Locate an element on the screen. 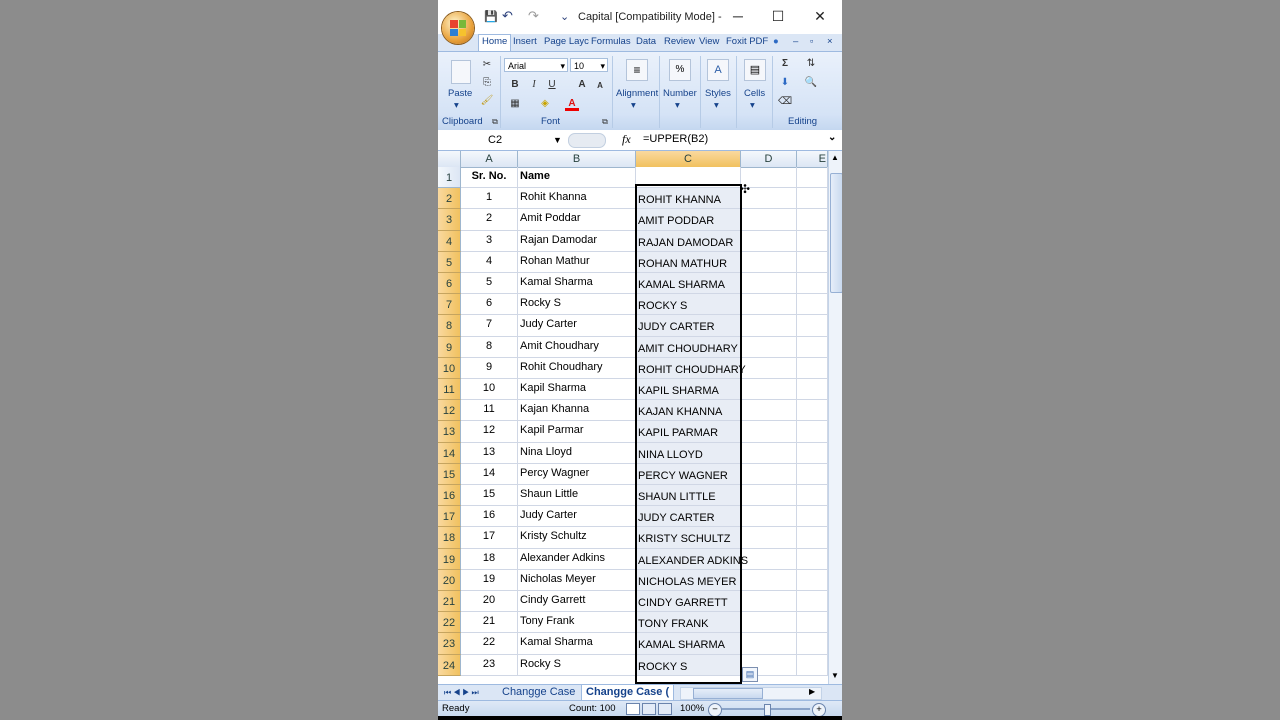  cell-name: Rocky S is located at coordinates (577, 665).